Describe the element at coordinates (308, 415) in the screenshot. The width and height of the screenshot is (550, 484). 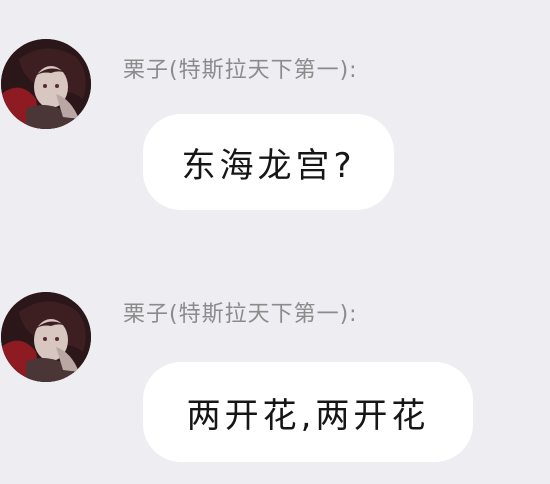
I see `message-text: 两开花,两开花` at that location.